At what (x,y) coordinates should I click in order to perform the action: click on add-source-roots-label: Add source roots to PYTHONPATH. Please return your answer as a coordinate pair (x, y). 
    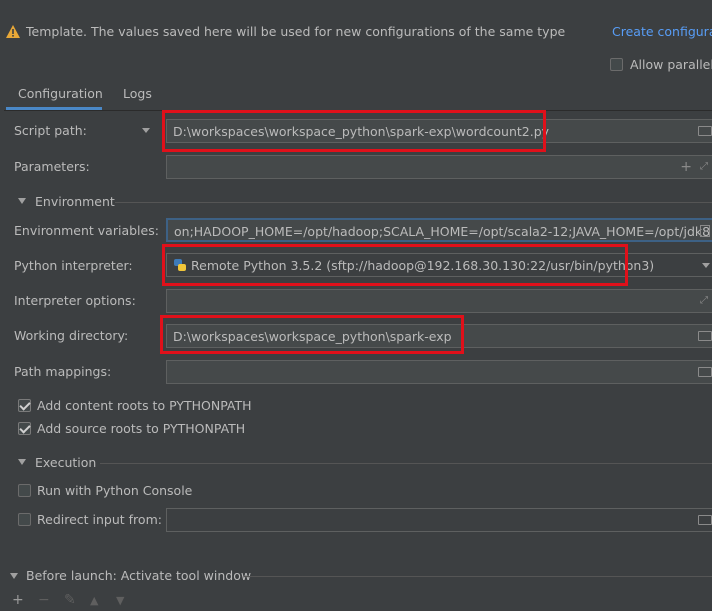
    Looking at the image, I should click on (141, 428).